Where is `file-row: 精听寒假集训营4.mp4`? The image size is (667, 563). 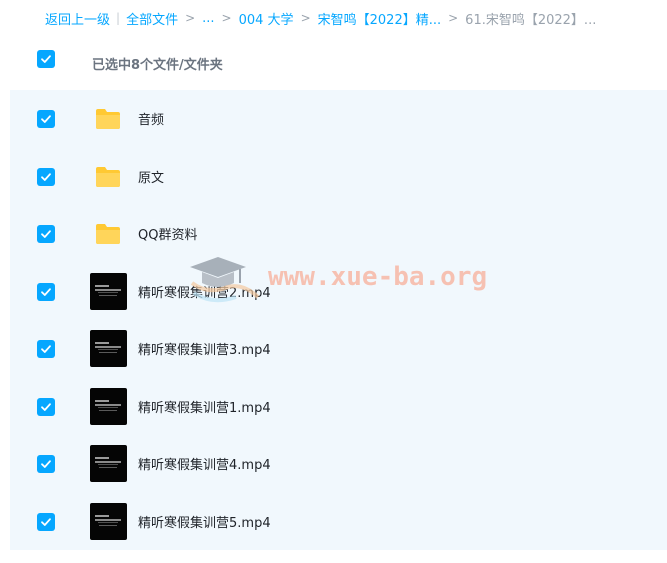
file-row: 精听寒假集训营4.mp4 is located at coordinates (338, 463).